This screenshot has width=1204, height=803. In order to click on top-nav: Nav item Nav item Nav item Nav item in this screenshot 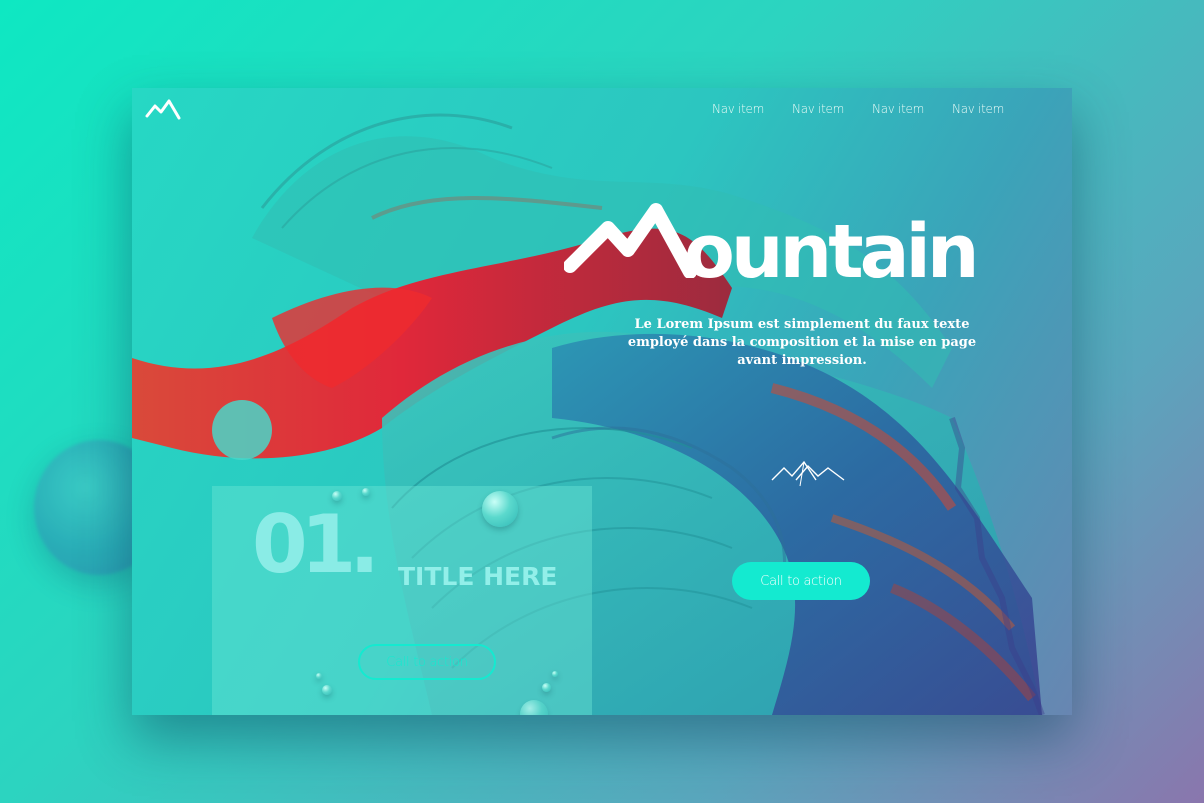, I will do `click(858, 109)`.